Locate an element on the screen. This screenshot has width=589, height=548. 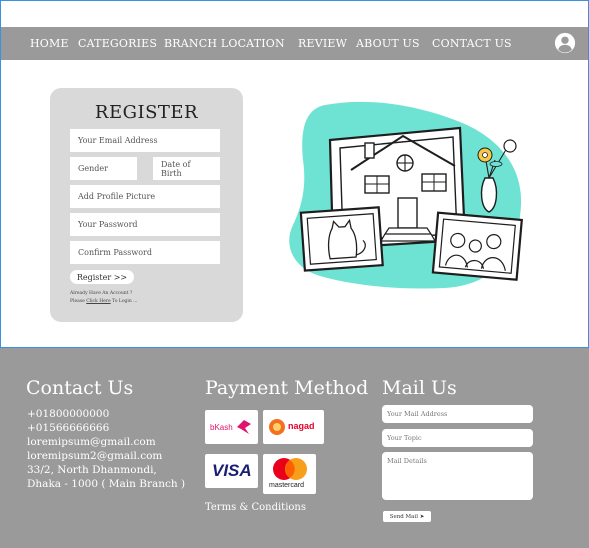
password-field: Your Password is located at coordinates (145, 224).